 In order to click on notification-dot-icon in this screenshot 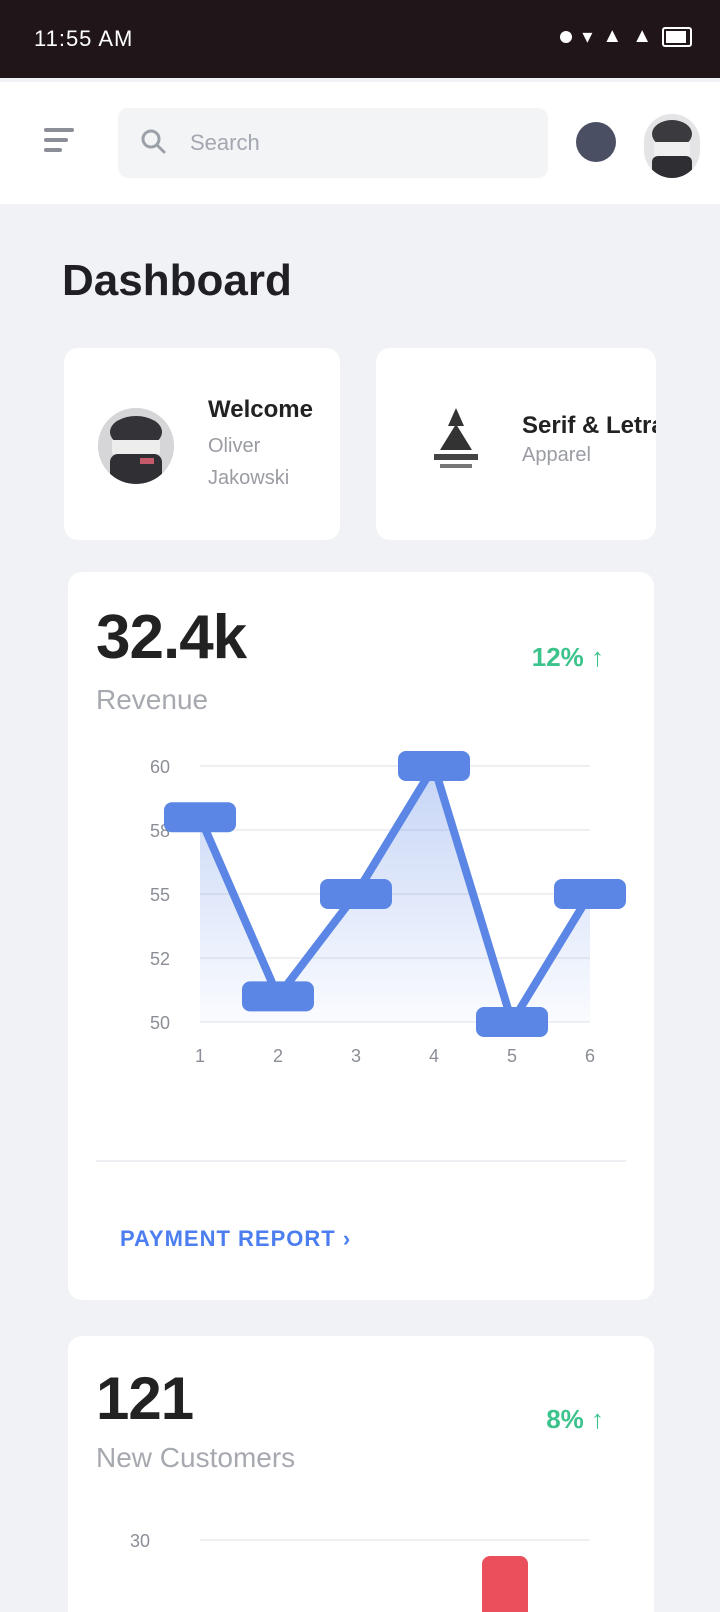, I will do `click(566, 36)`.